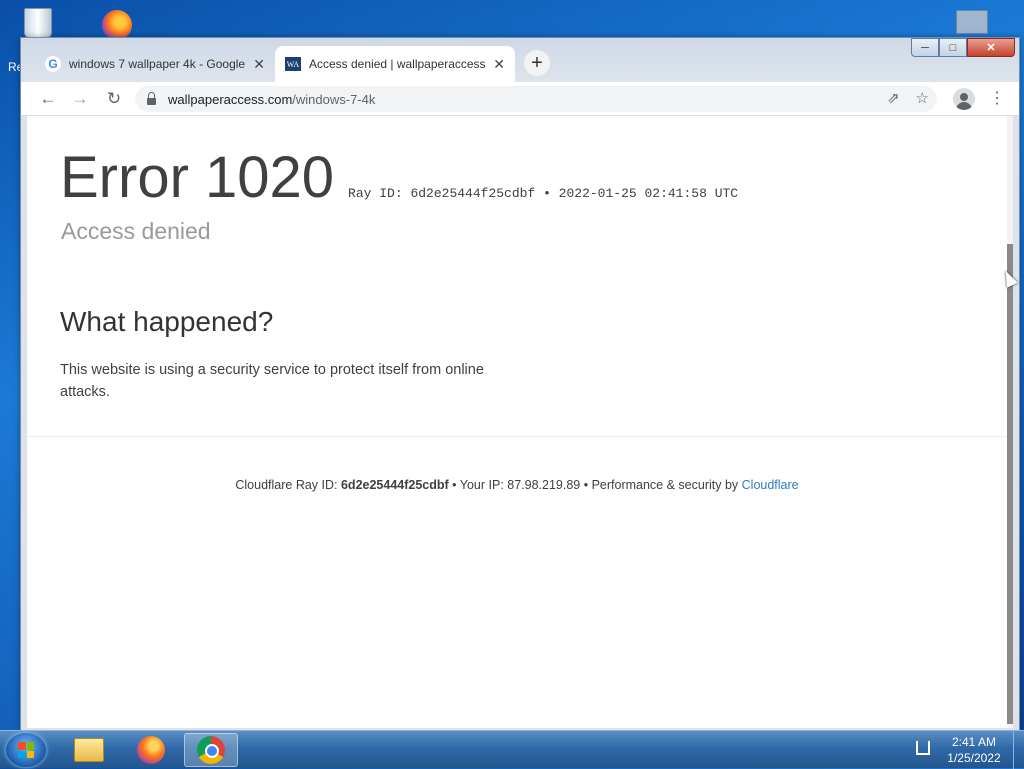 The height and width of the screenshot is (769, 1024). I want to click on profile-icon, so click(964, 99).